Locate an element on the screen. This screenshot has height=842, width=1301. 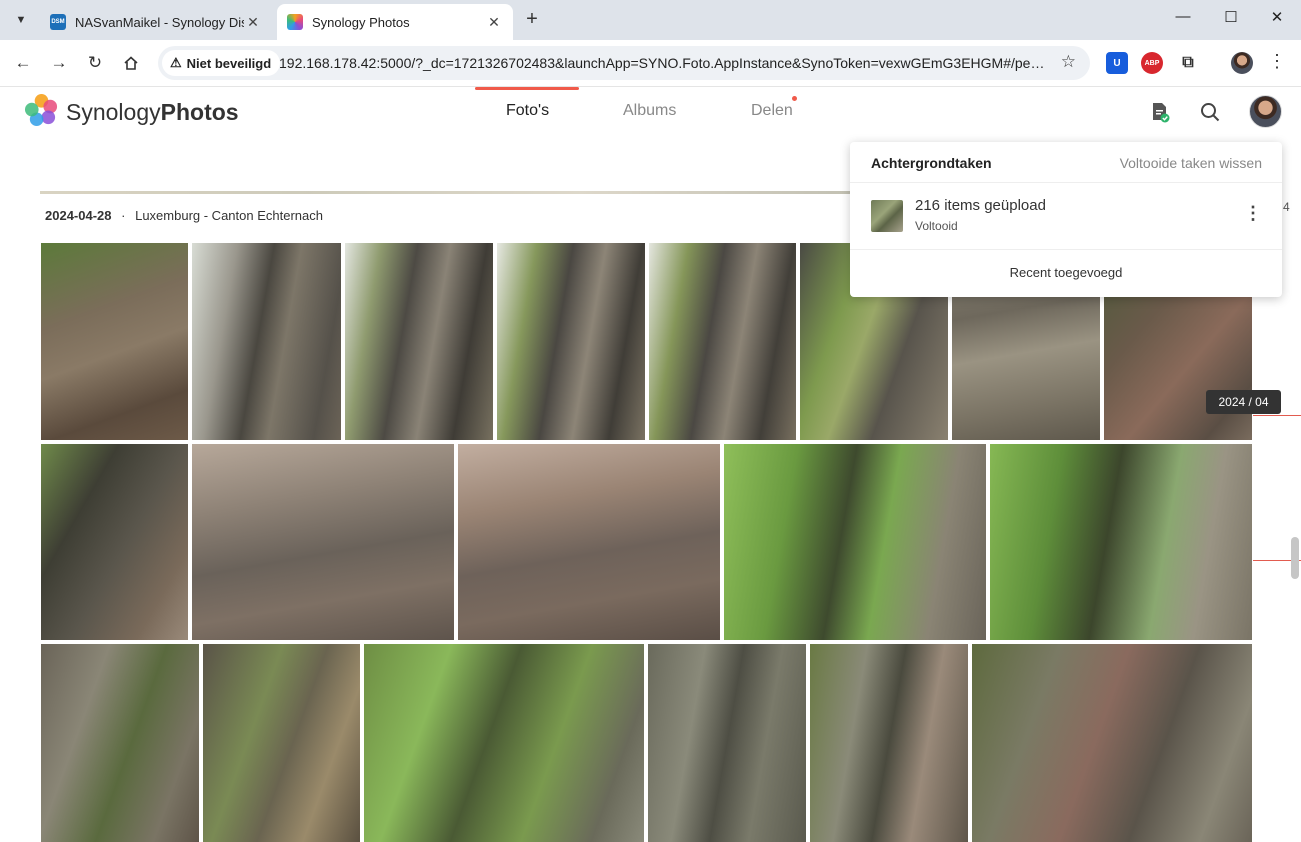
group-location: Luxemburg - Canton Echternach is located at coordinates (229, 215).